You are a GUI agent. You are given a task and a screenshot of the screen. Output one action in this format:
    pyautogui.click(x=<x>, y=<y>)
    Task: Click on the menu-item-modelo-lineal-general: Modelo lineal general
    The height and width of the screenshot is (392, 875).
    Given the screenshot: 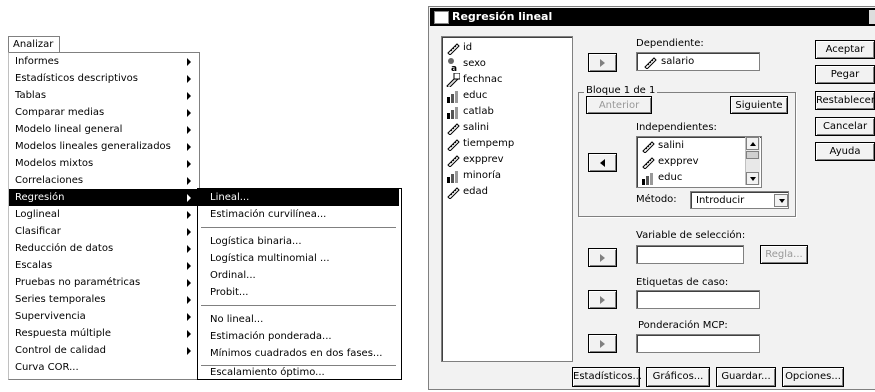 What is the action you would take?
    pyautogui.click(x=103, y=129)
    